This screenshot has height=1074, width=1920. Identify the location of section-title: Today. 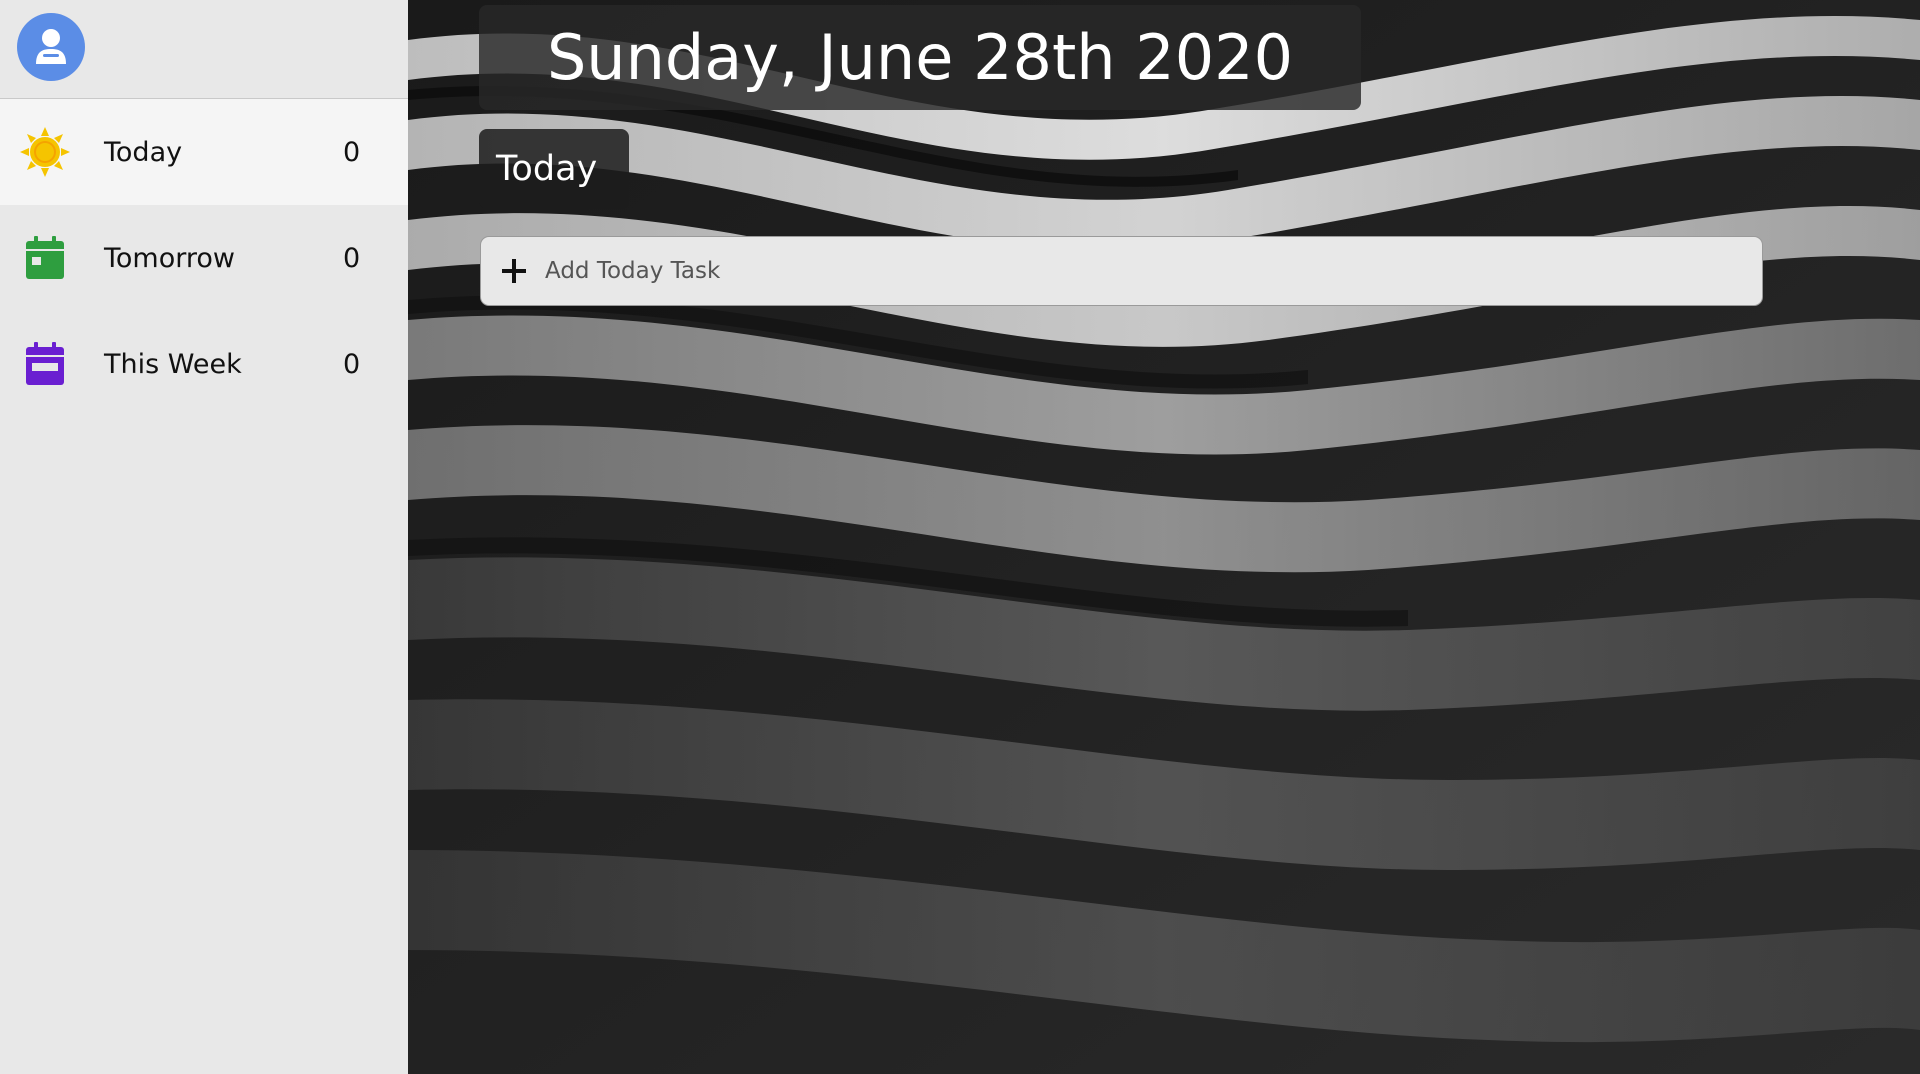
(554, 169).